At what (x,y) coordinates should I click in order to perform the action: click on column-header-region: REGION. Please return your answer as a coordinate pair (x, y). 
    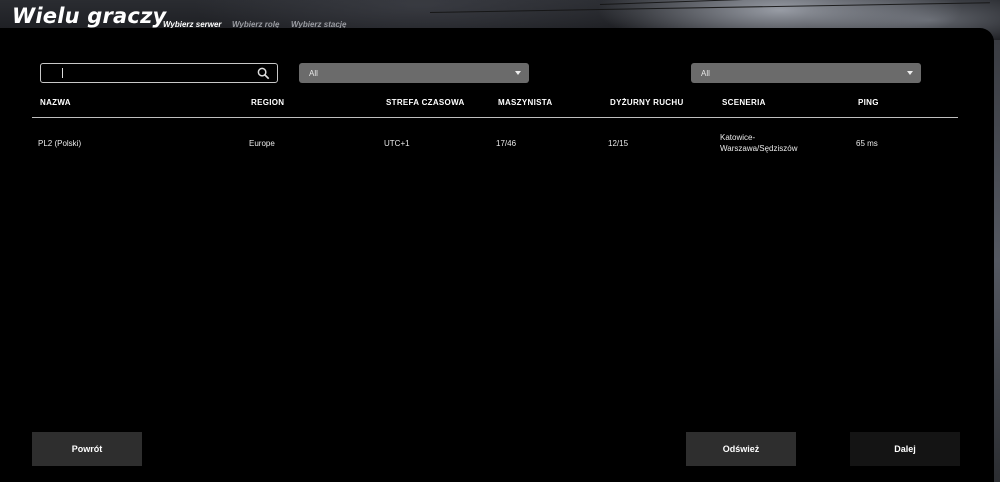
    Looking at the image, I should click on (267, 102).